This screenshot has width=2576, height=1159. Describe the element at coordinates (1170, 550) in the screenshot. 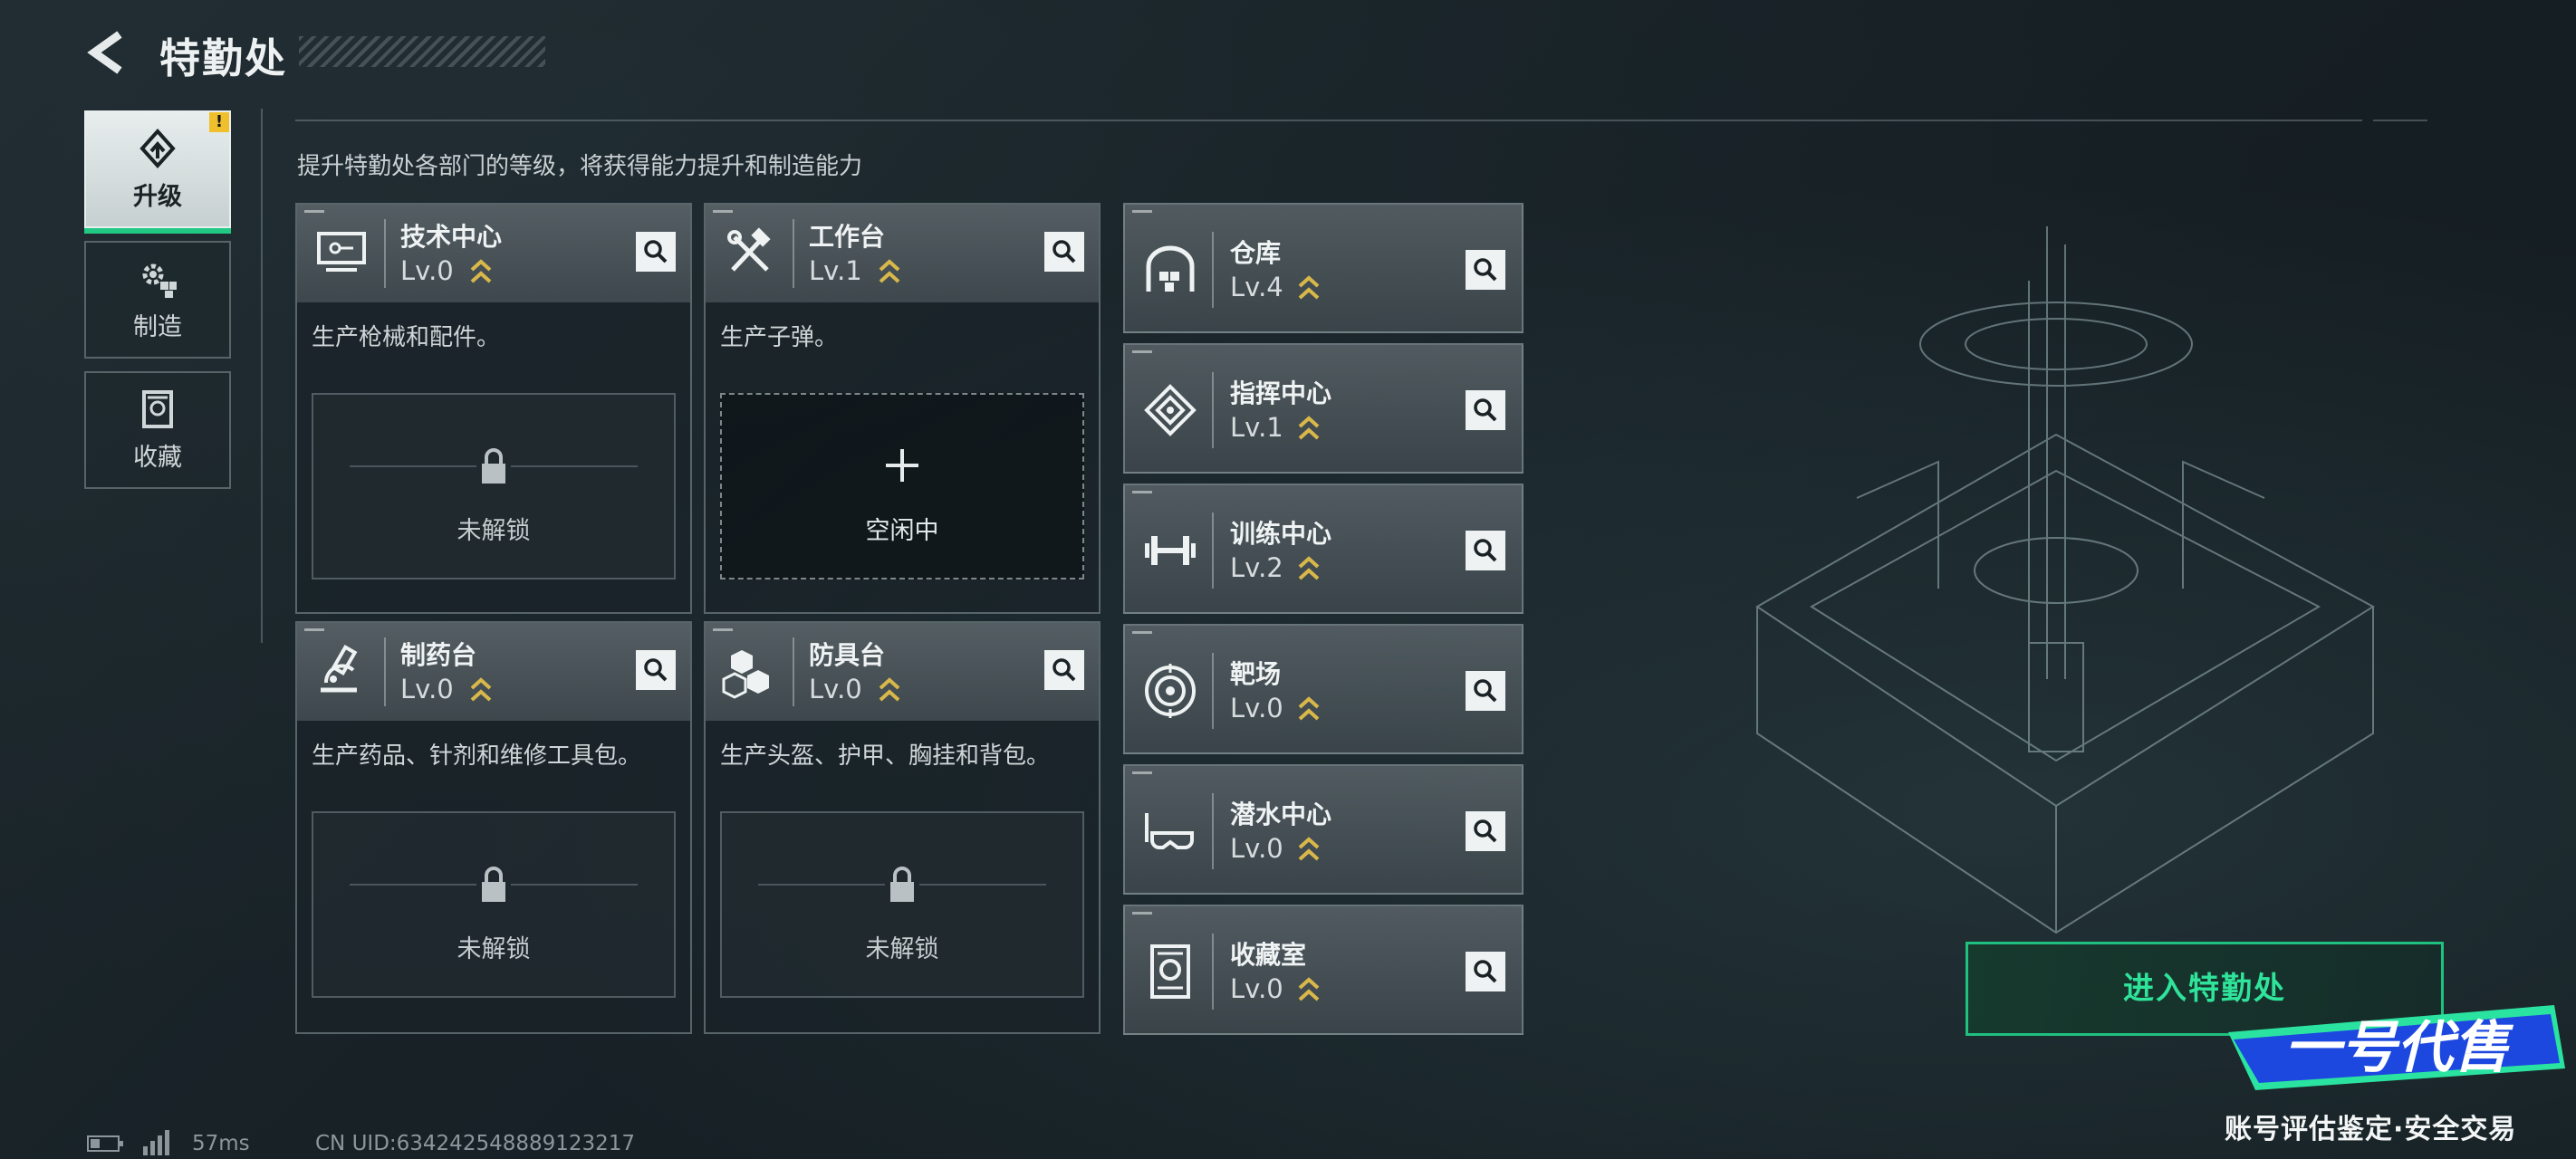

I see `dumbbell-icon` at that location.